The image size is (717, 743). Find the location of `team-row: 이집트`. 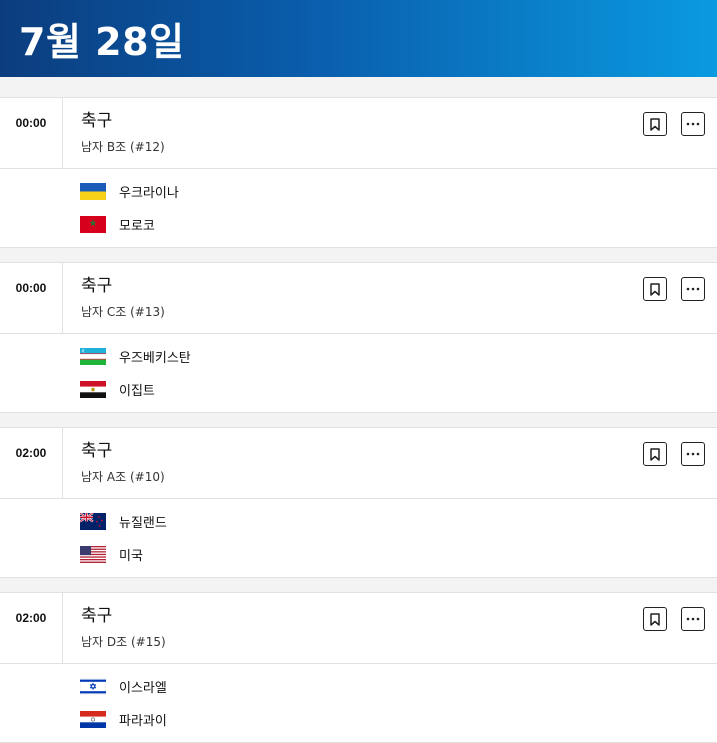

team-row: 이집트 is located at coordinates (398, 389).